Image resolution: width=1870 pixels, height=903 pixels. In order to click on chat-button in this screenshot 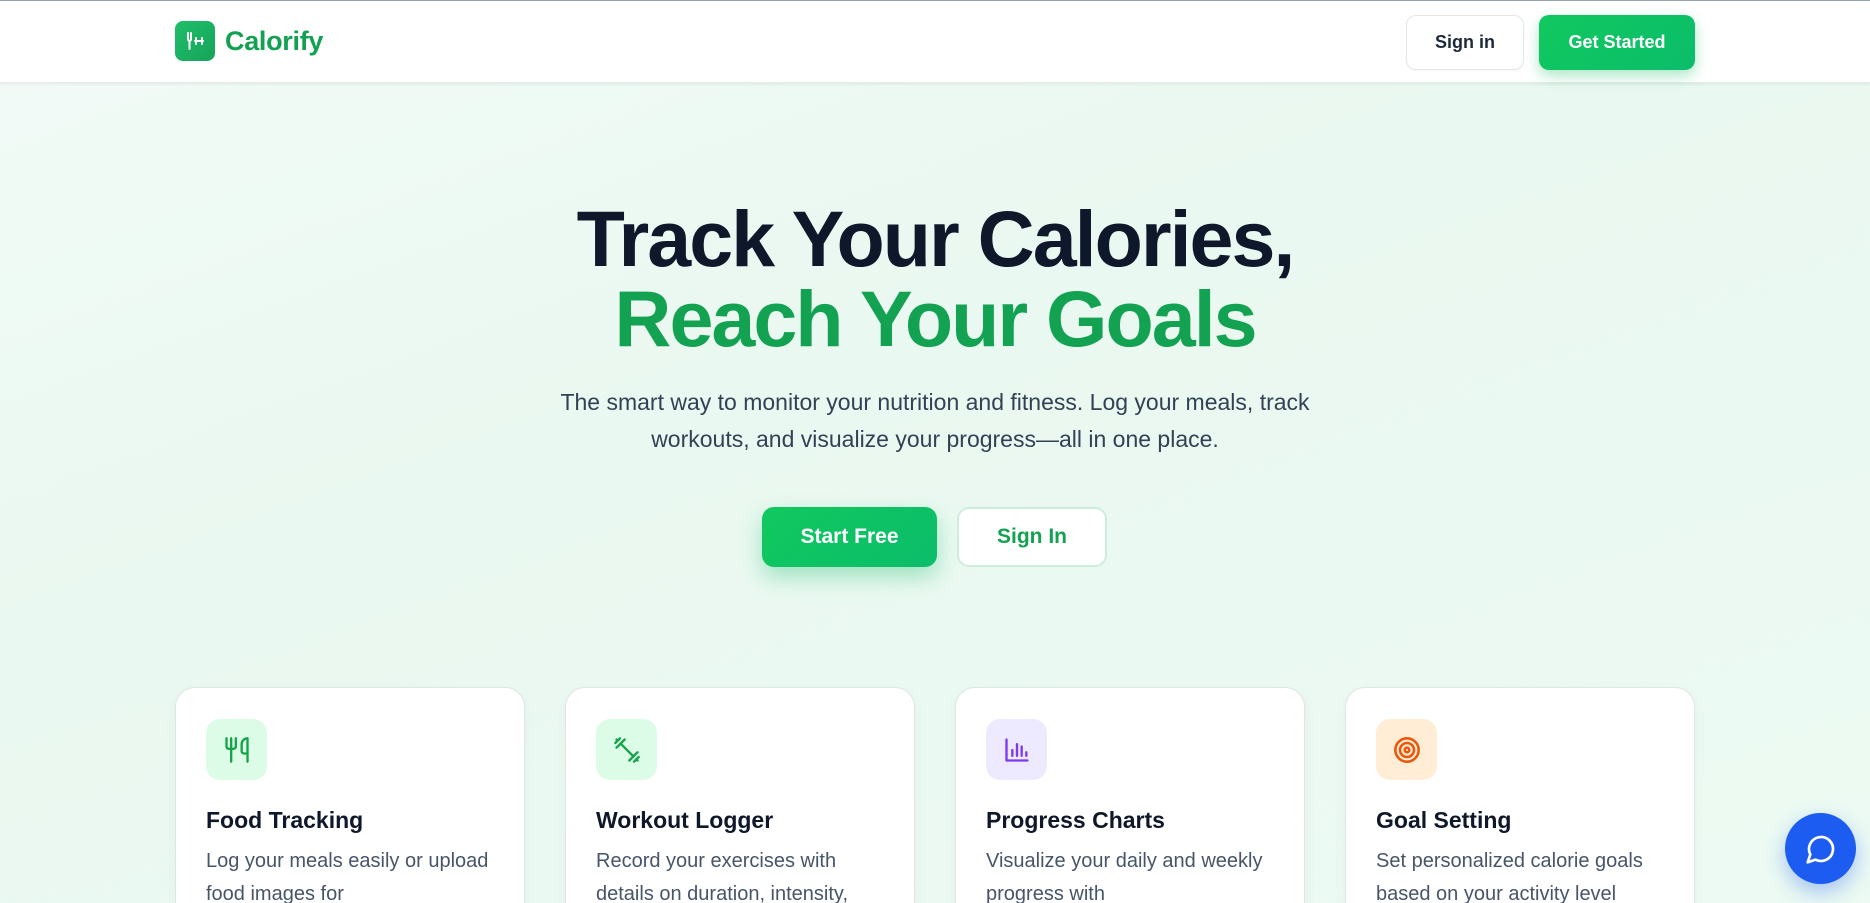, I will do `click(1820, 848)`.